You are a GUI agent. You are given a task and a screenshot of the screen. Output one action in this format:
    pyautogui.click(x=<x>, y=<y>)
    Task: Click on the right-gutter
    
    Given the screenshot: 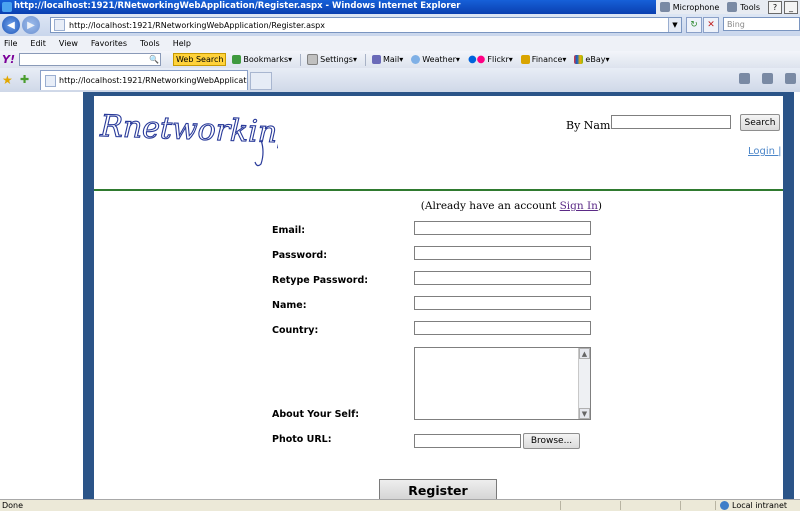 What is the action you would take?
    pyautogui.click(x=797, y=295)
    